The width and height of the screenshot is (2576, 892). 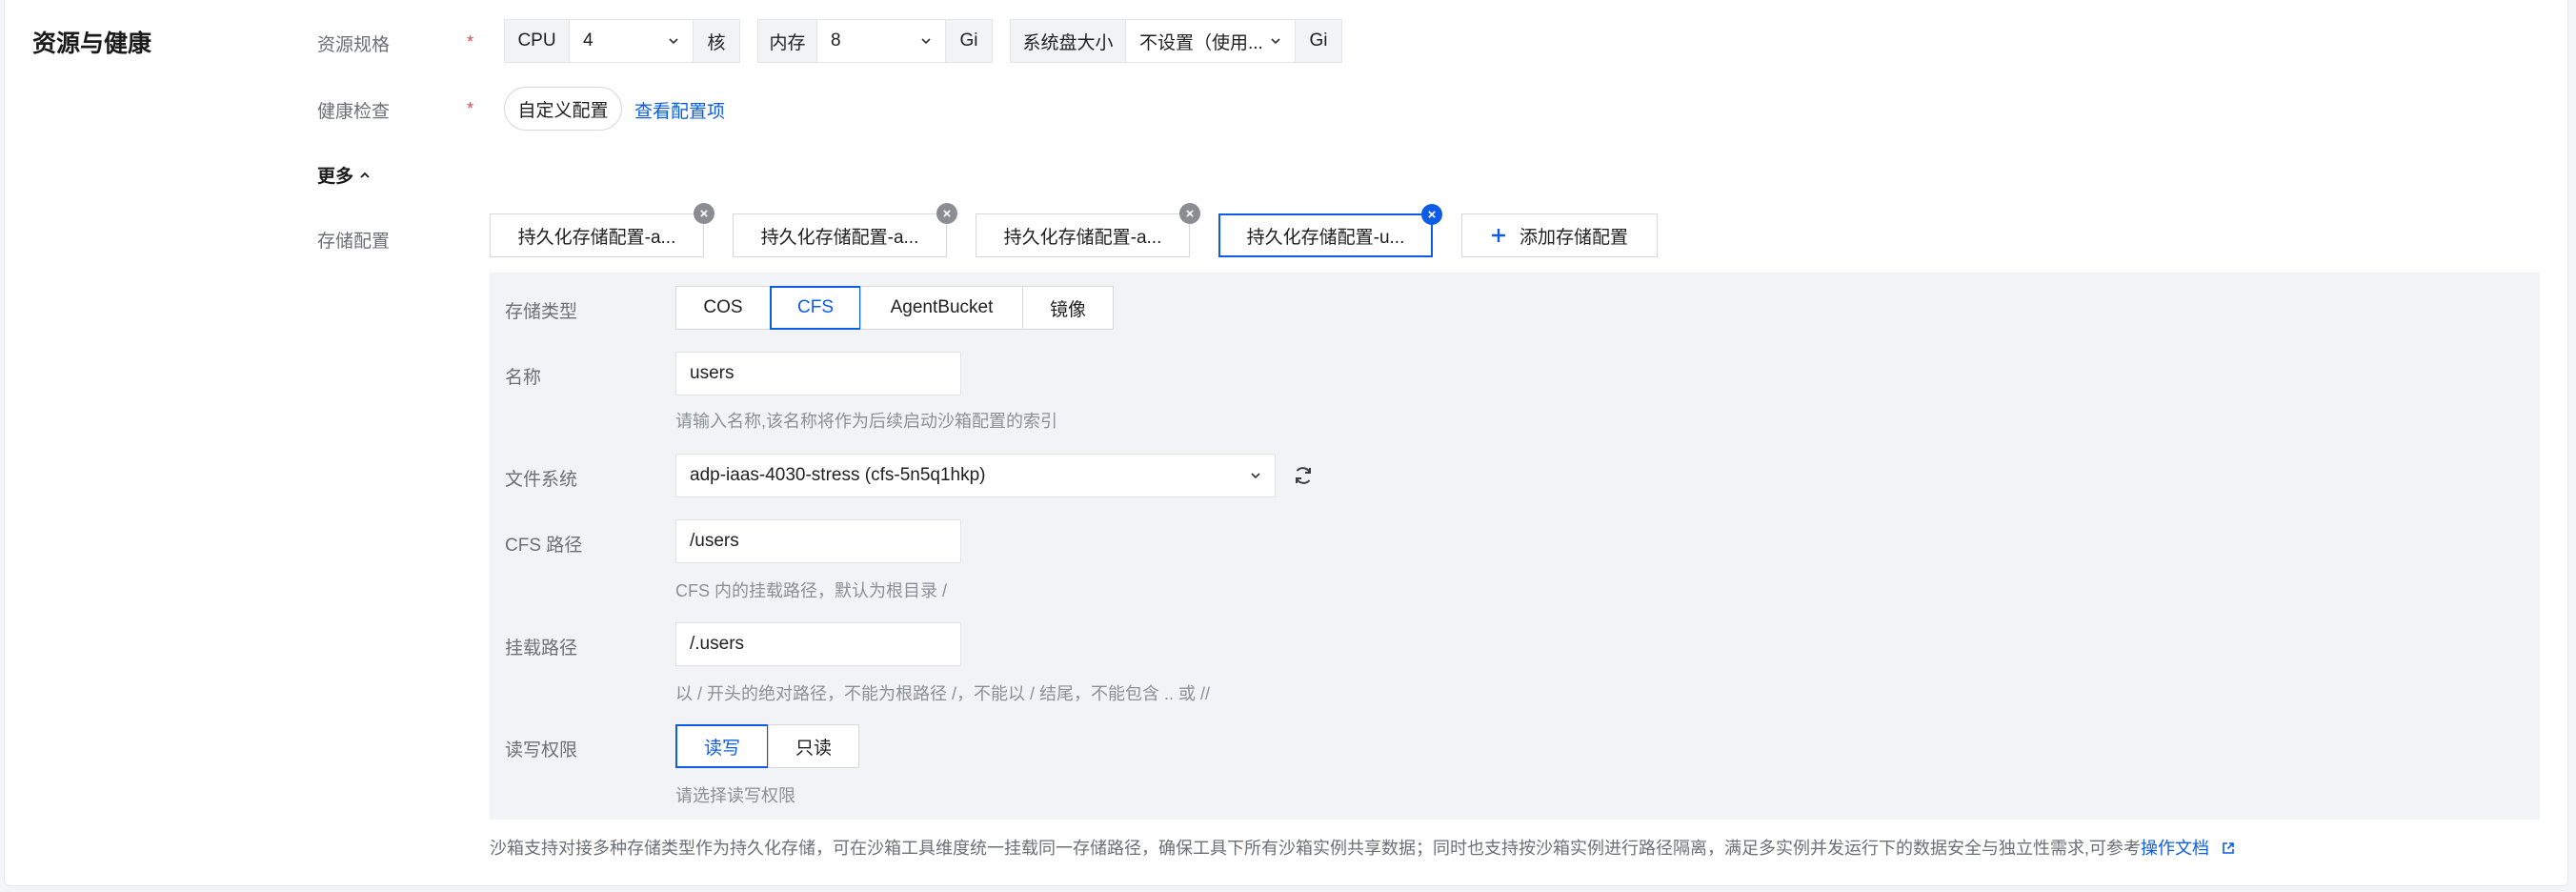 I want to click on name-label: 名称, so click(x=523, y=378).